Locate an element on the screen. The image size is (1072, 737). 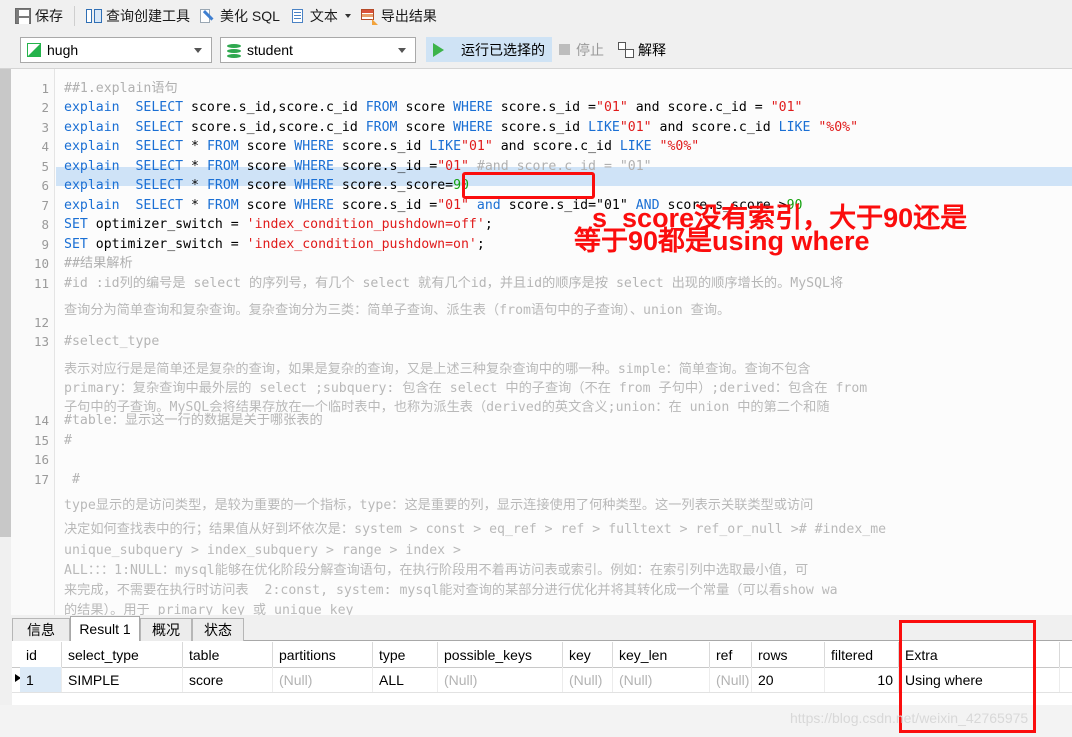
stop-button: 停止 is located at coordinates (581, 49).